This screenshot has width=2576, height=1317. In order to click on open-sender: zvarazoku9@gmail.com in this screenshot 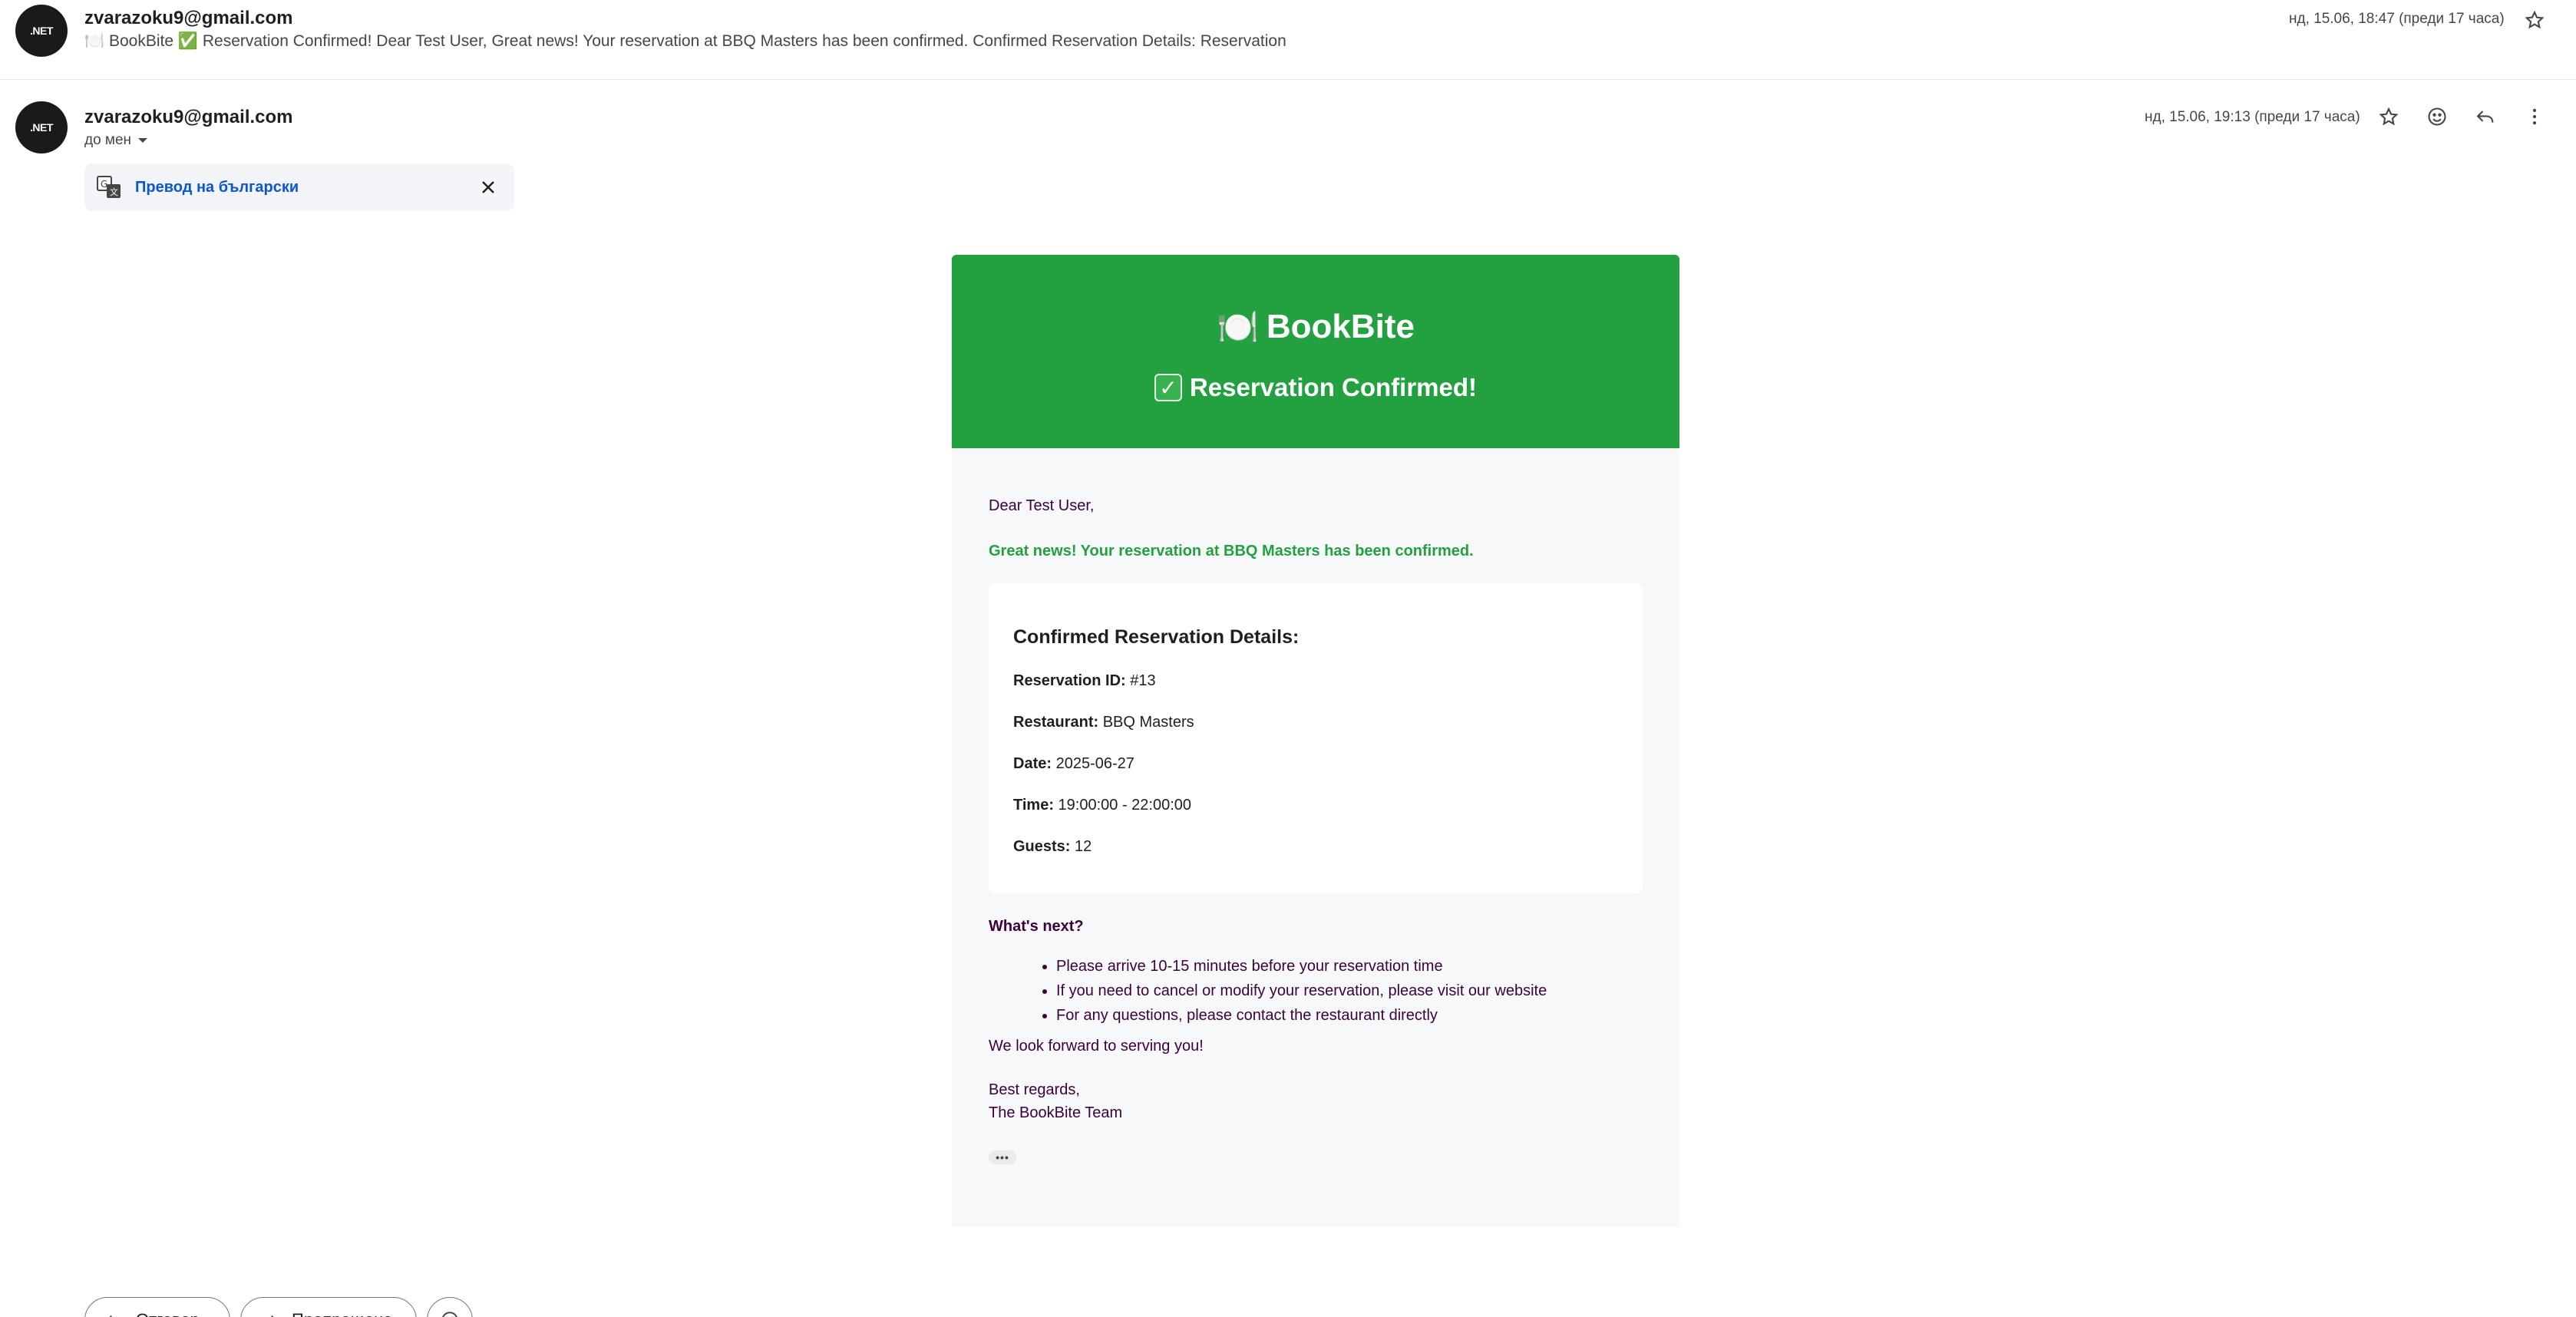, I will do `click(188, 118)`.